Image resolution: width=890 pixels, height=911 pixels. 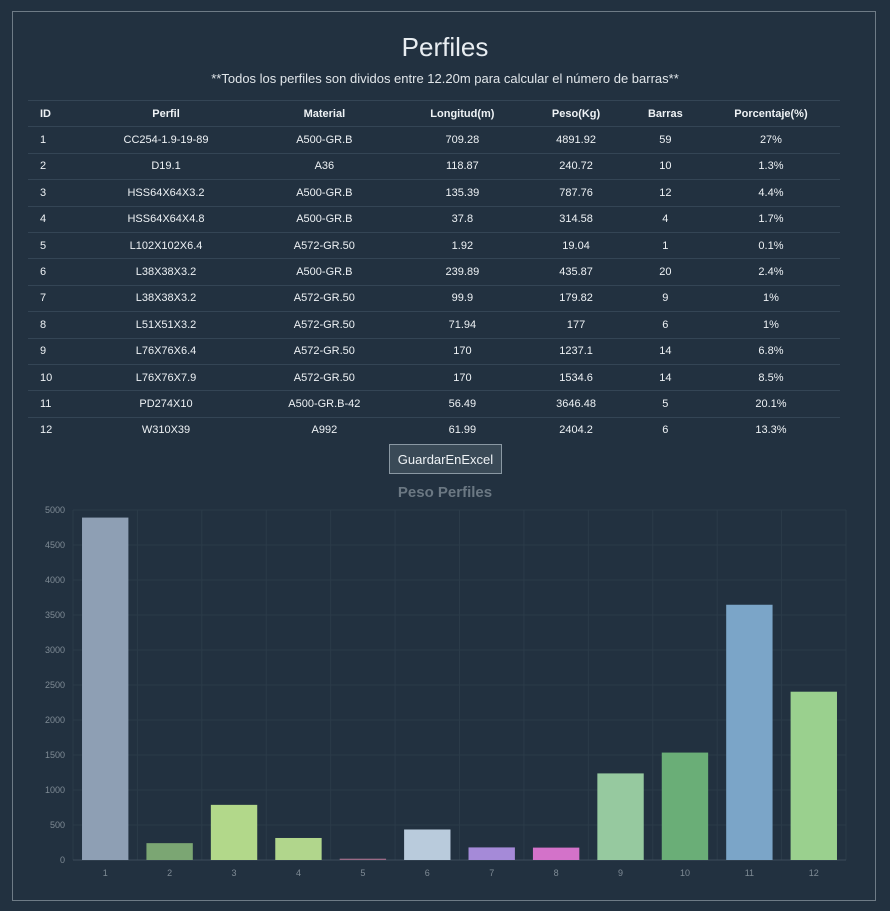 I want to click on table-cell: L102X102X6.4, so click(x=166, y=245).